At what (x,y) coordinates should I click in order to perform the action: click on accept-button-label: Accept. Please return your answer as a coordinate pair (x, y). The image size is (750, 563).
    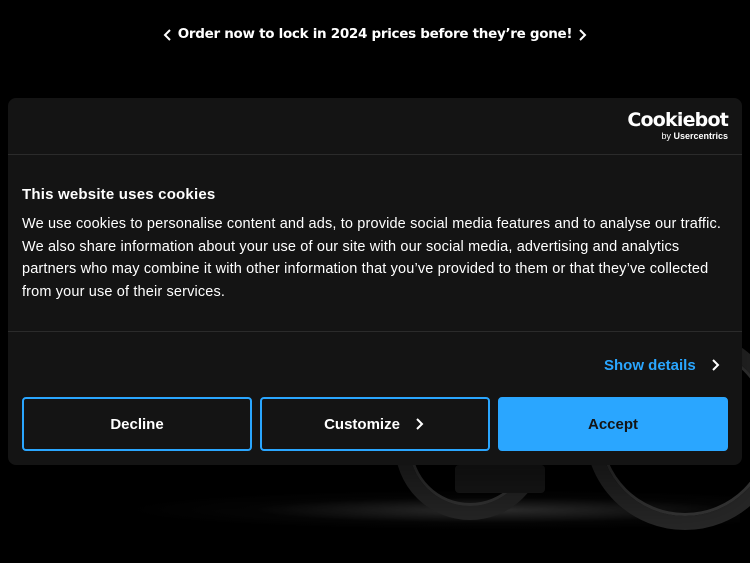
    Looking at the image, I should click on (613, 424).